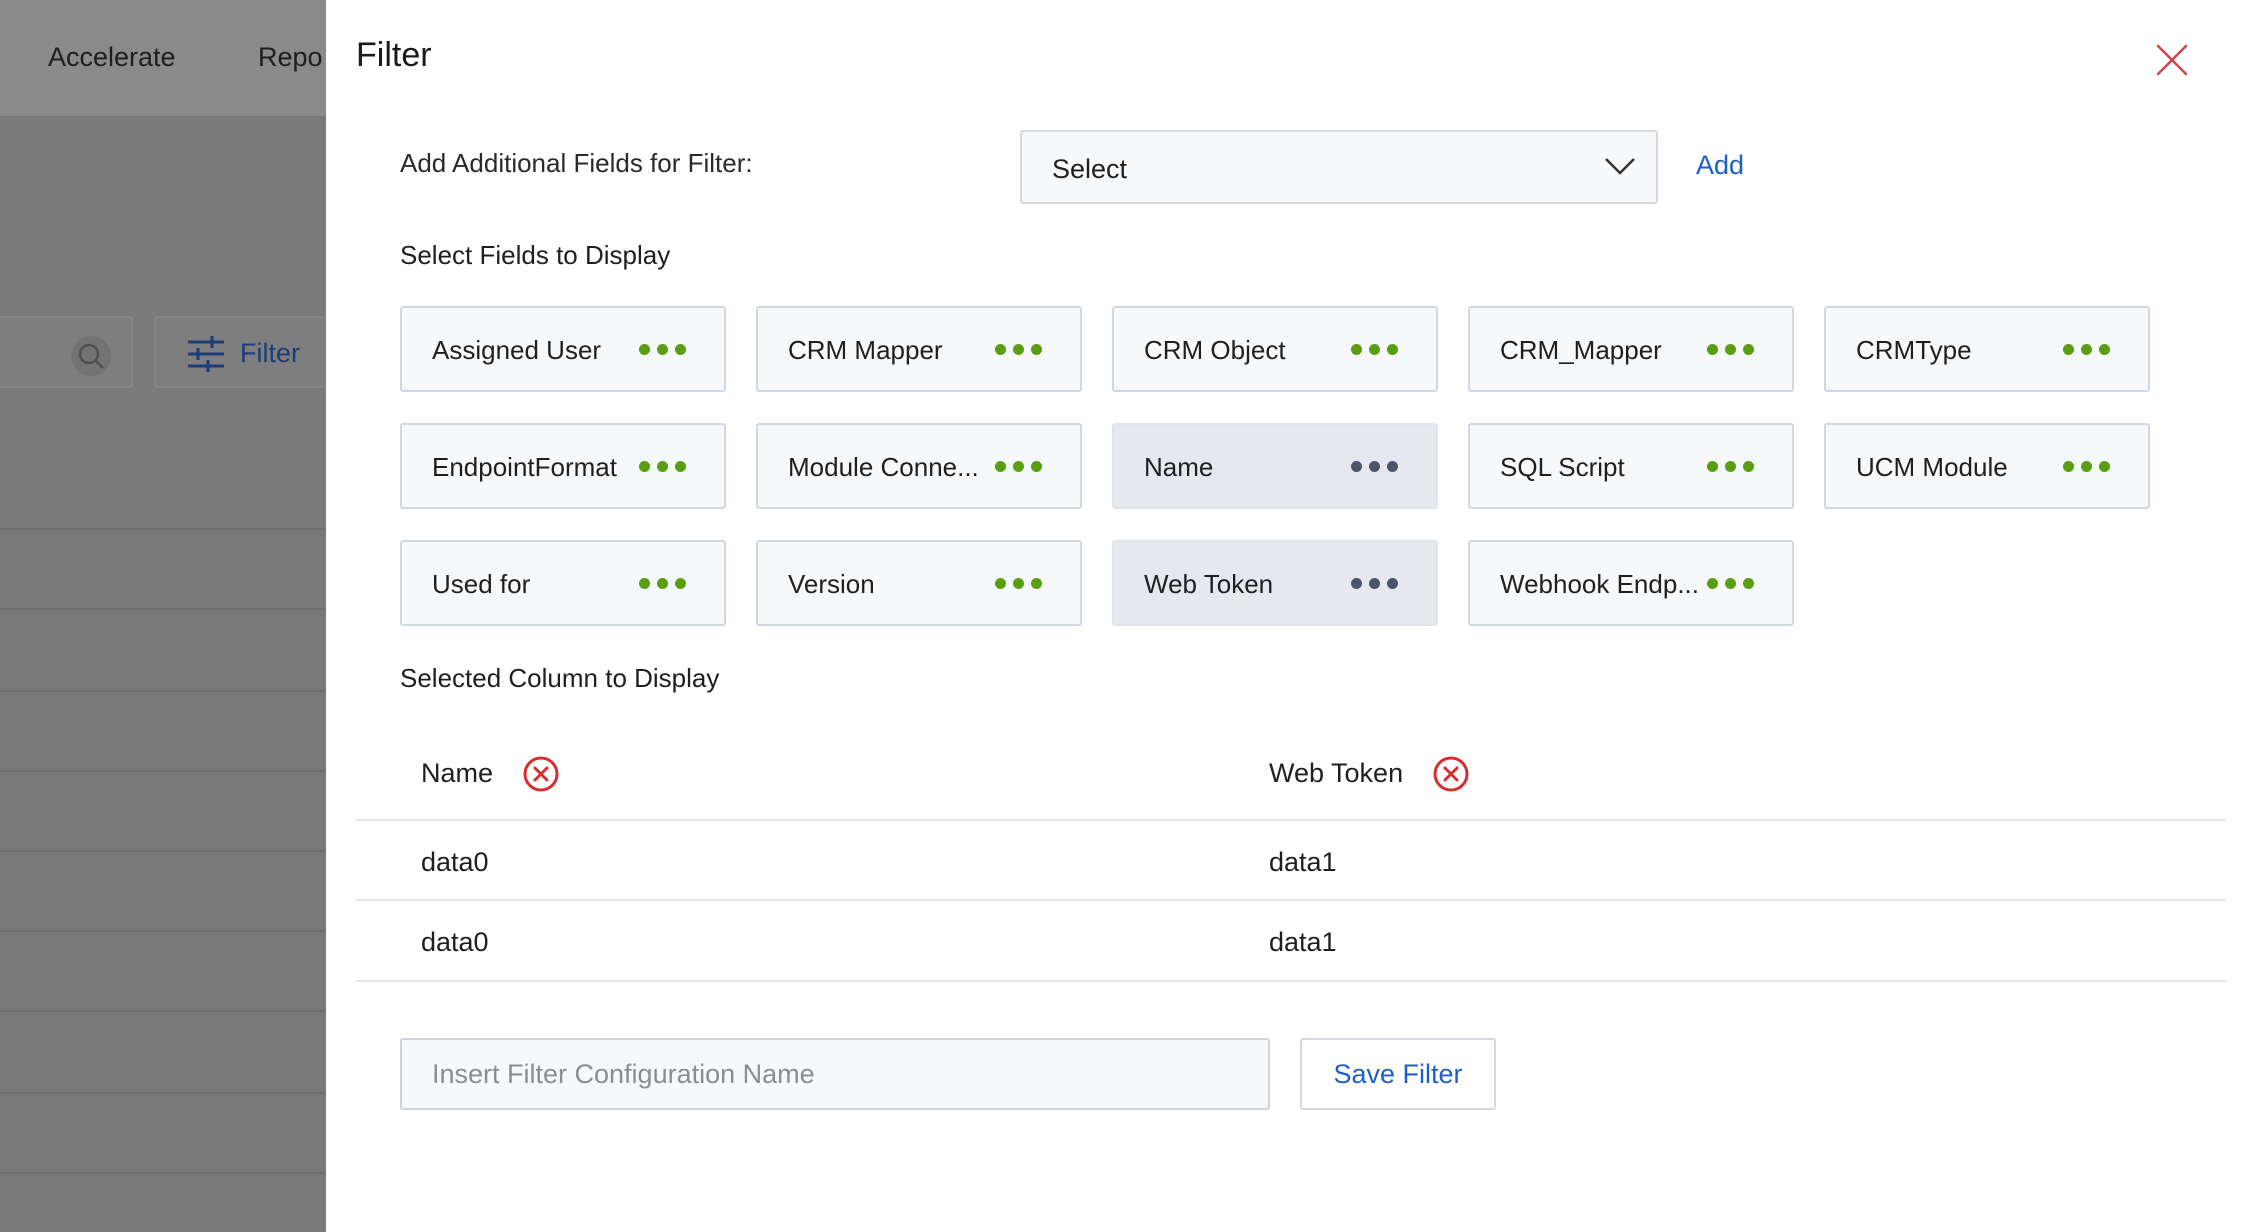 The image size is (2245, 1232). What do you see at coordinates (290, 57) in the screenshot?
I see `nav-reports: Repo` at bounding box center [290, 57].